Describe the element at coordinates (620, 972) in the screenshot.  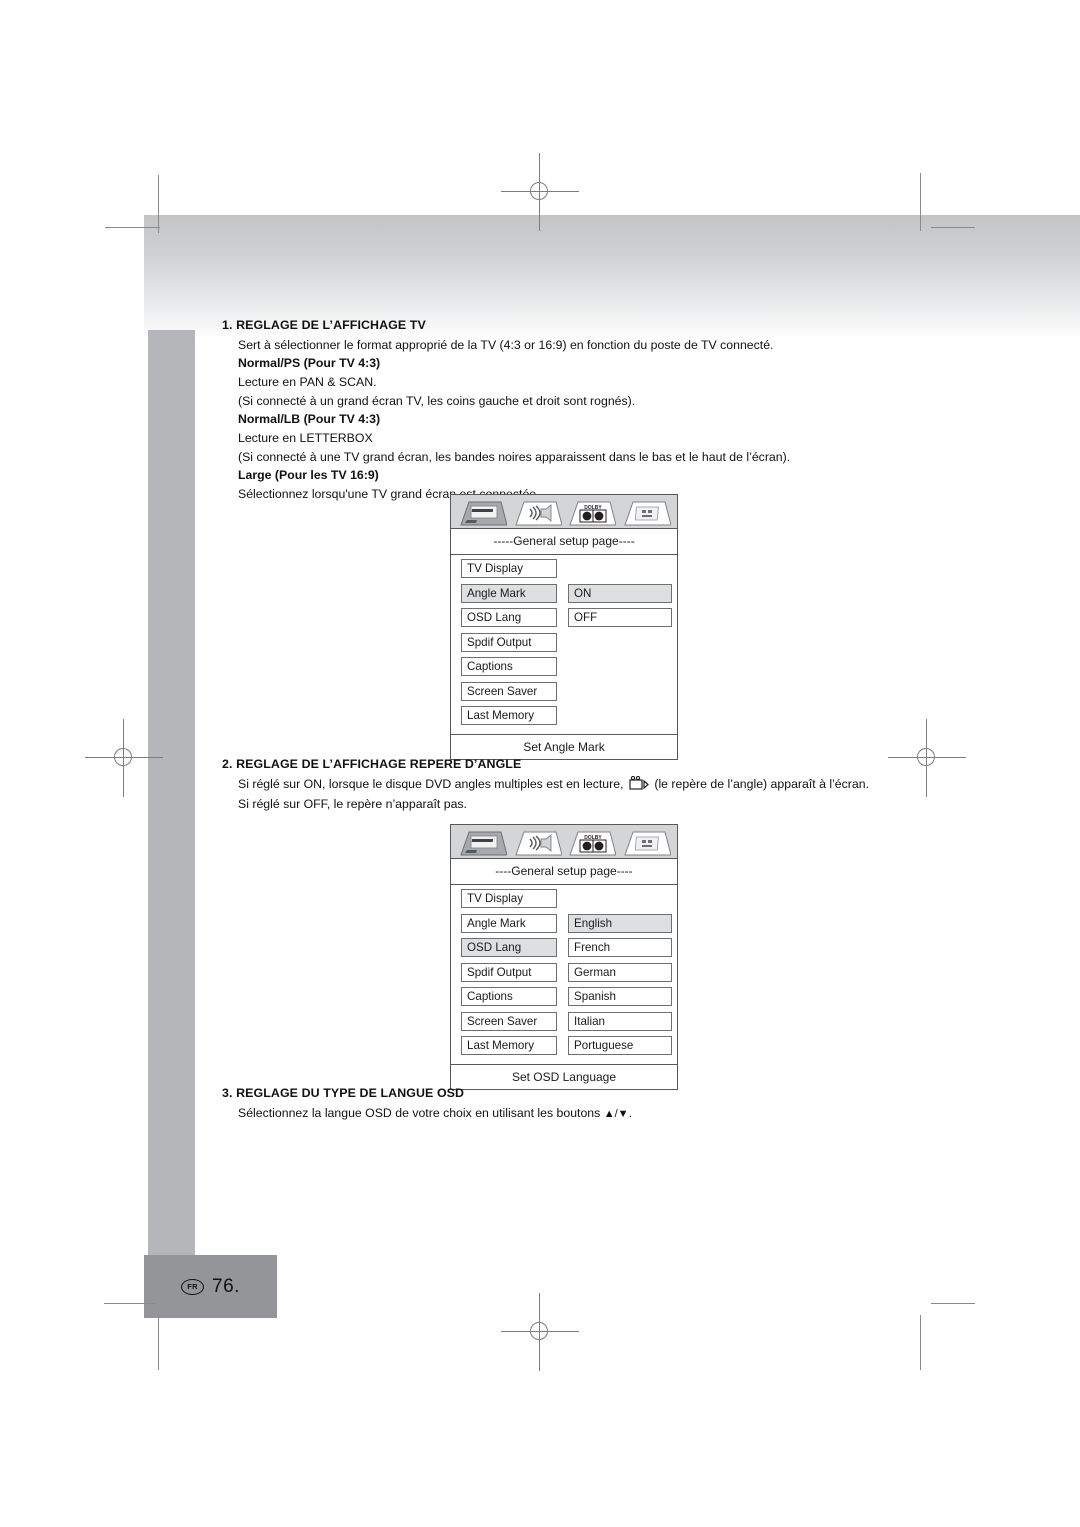
I see `osd-option-german: German` at that location.